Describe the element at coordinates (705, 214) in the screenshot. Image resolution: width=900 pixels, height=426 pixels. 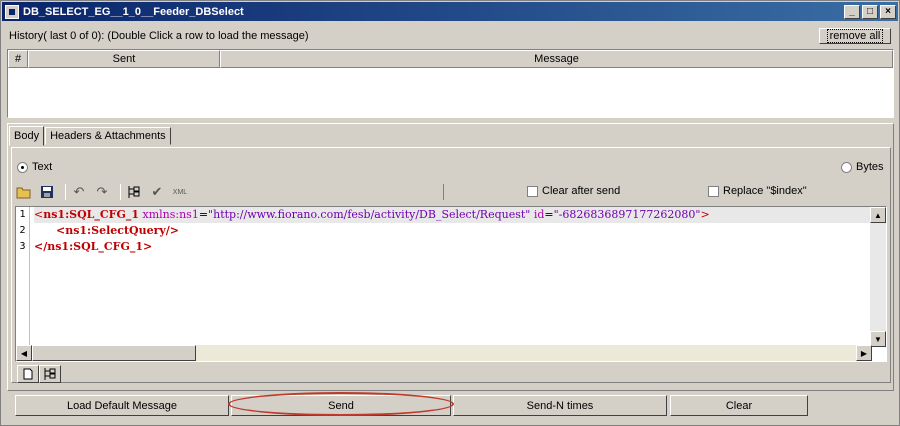
I see `tag-close-bracket: >` at that location.